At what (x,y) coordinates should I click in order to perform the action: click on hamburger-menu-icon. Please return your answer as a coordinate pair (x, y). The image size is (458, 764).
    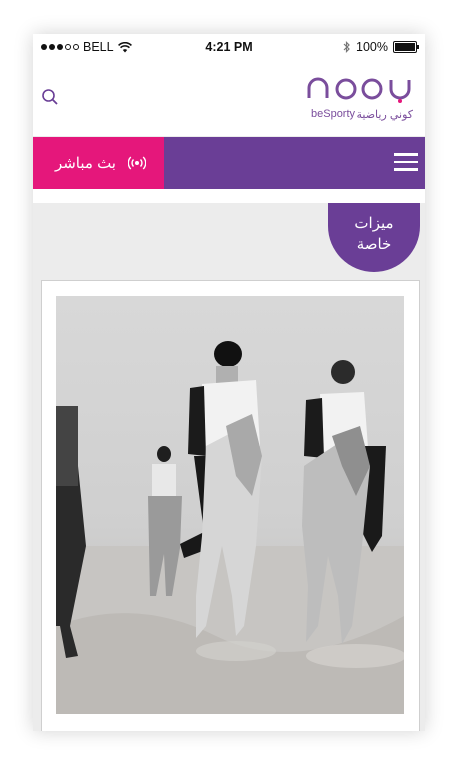
    Looking at the image, I should click on (406, 163).